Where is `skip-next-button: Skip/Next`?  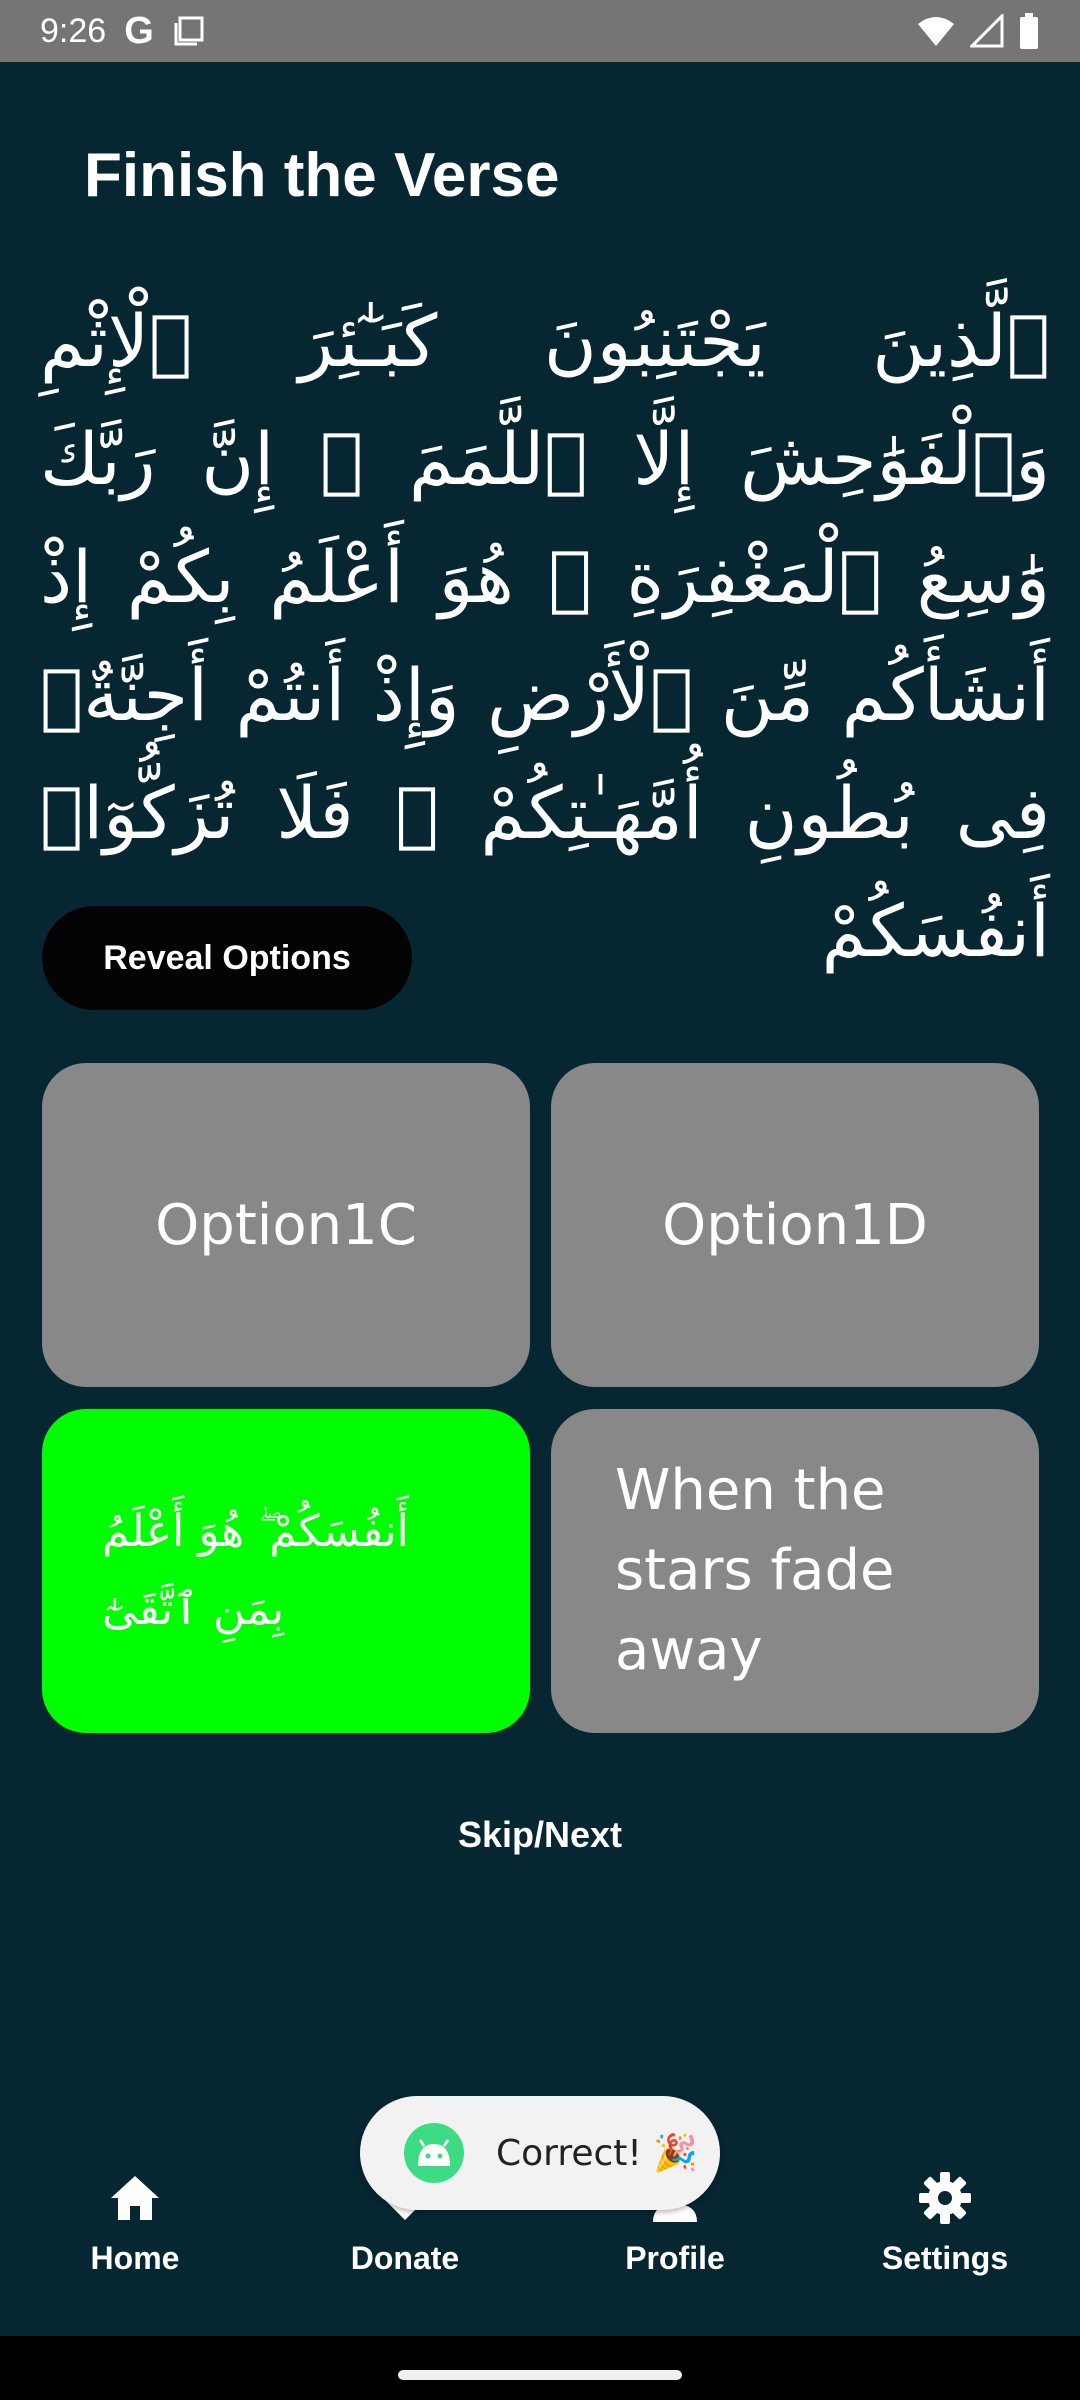
skip-next-button: Skip/Next is located at coordinates (540, 1835).